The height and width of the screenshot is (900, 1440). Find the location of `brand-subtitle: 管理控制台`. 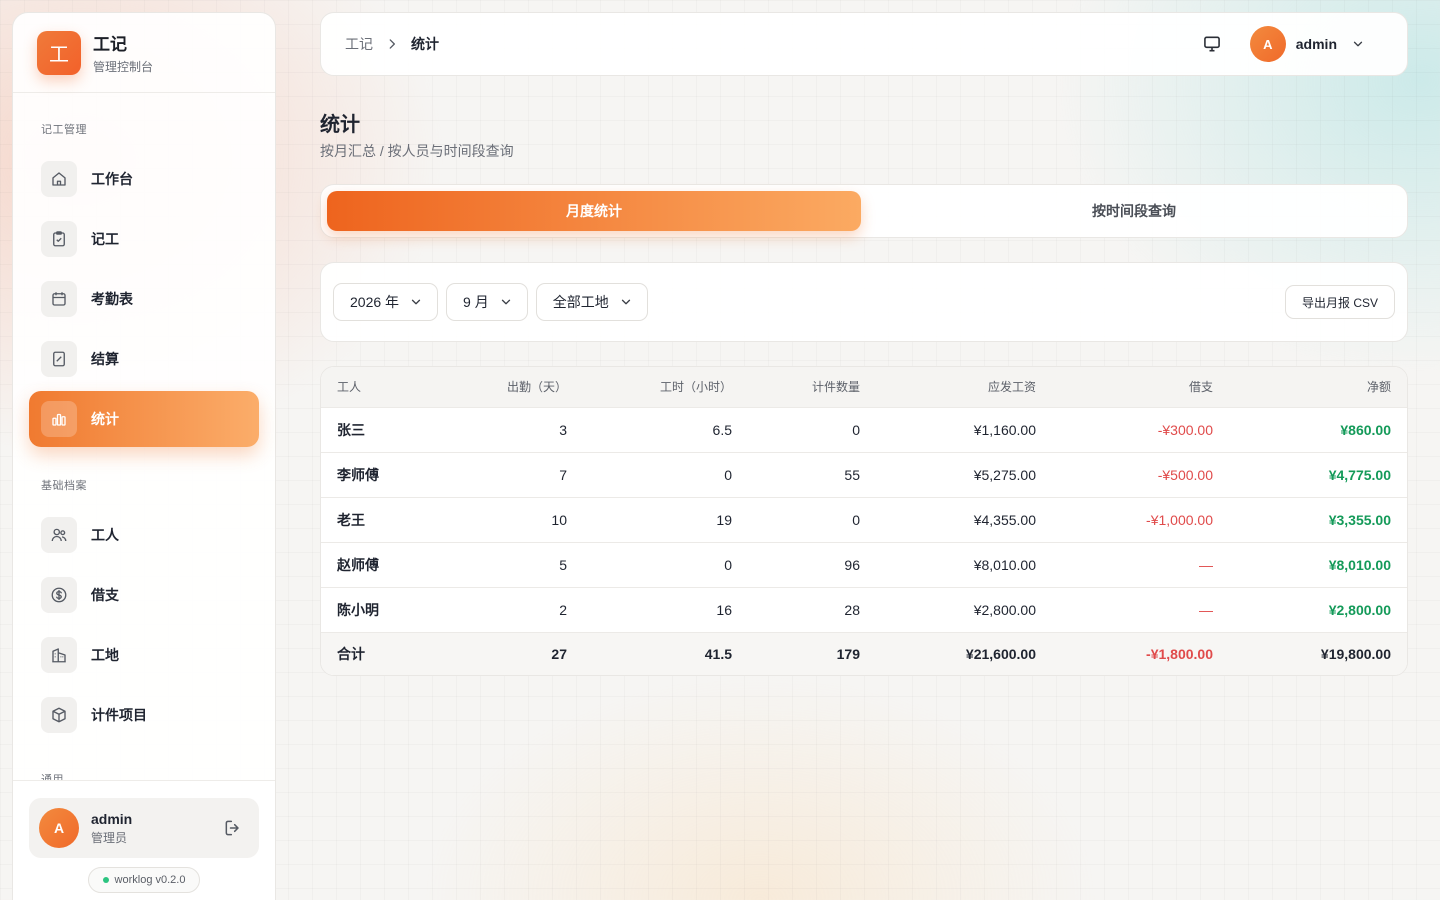

brand-subtitle: 管理控制台 is located at coordinates (123, 67).